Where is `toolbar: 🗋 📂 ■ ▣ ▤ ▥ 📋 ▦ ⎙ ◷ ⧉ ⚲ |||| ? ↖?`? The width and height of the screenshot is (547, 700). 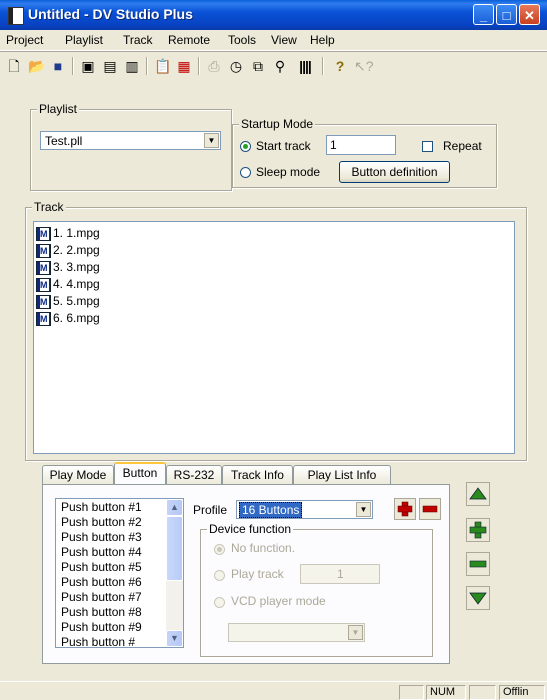 toolbar: 🗋 📂 ■ ▣ ▤ ▥ 📋 ▦ ⎙ ◷ ⧉ ⚲ |||| ? ↖? is located at coordinates (273, 65).